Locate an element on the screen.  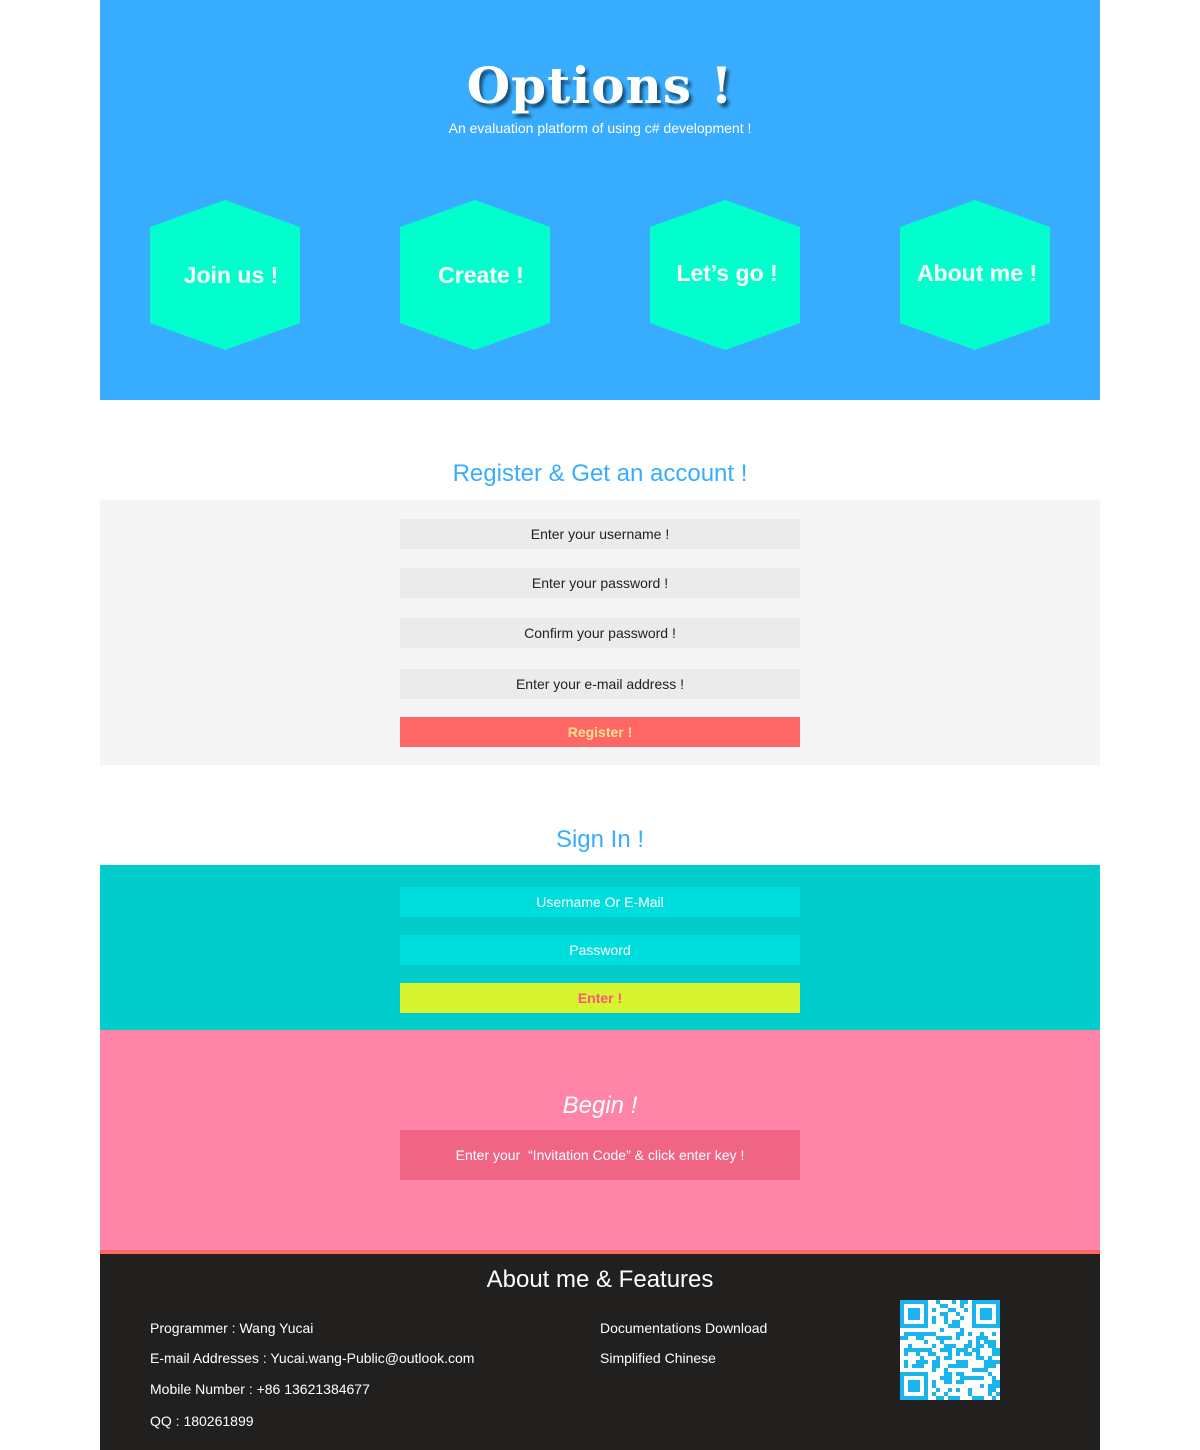
begin-section: Begin ! is located at coordinates (600, 1140).